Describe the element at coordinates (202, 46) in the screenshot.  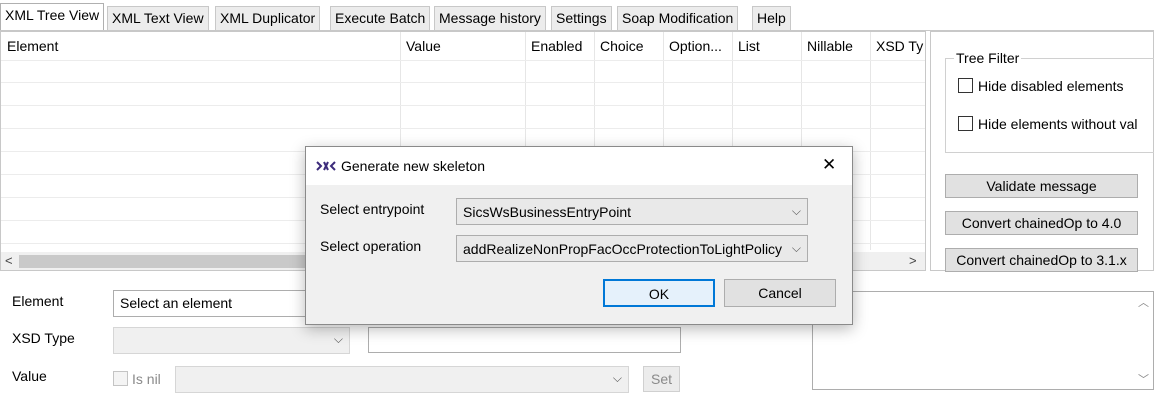
I see `column-header-element: Element` at that location.